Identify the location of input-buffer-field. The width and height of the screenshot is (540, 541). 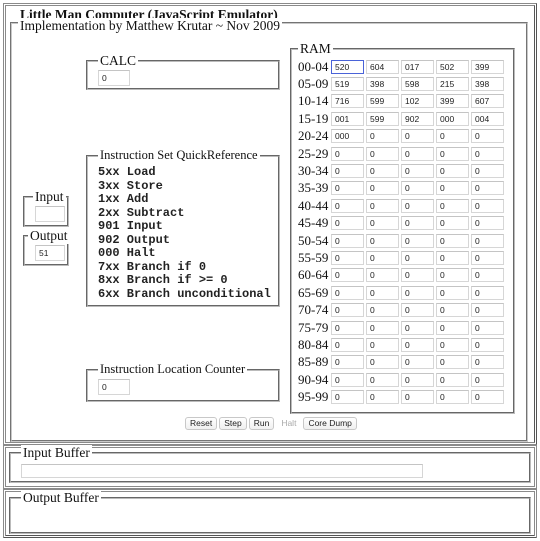
(222, 471).